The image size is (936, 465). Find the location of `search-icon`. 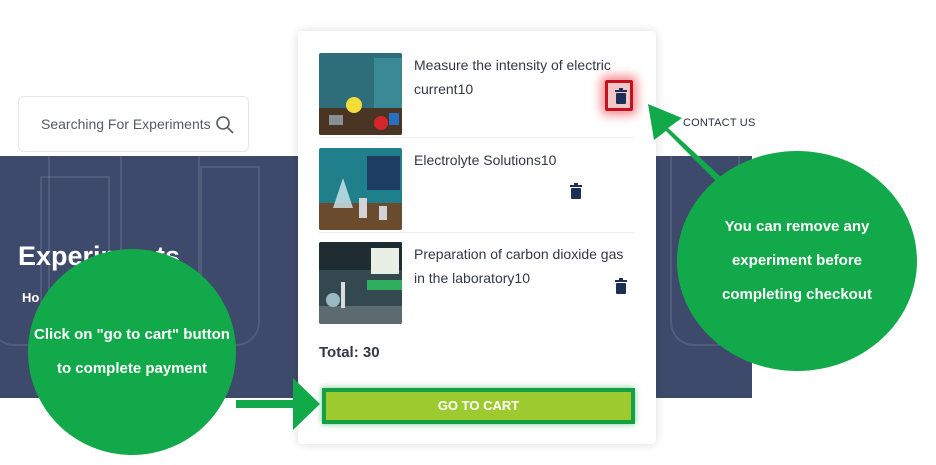

search-icon is located at coordinates (225, 125).